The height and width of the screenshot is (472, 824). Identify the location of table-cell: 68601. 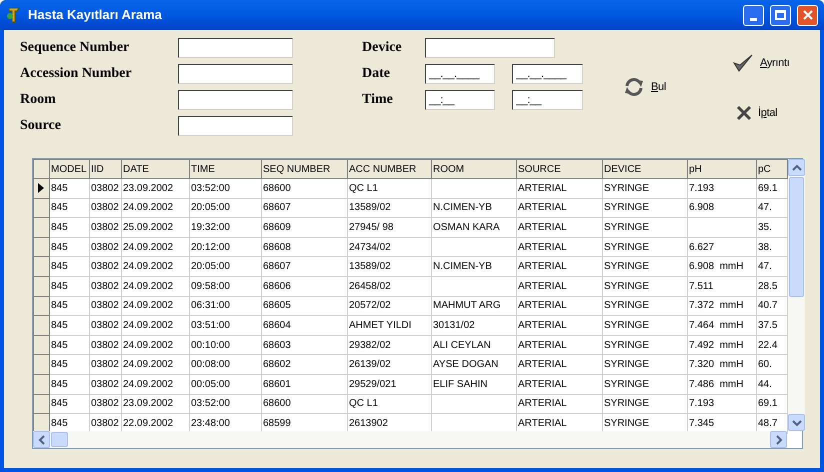
(277, 384).